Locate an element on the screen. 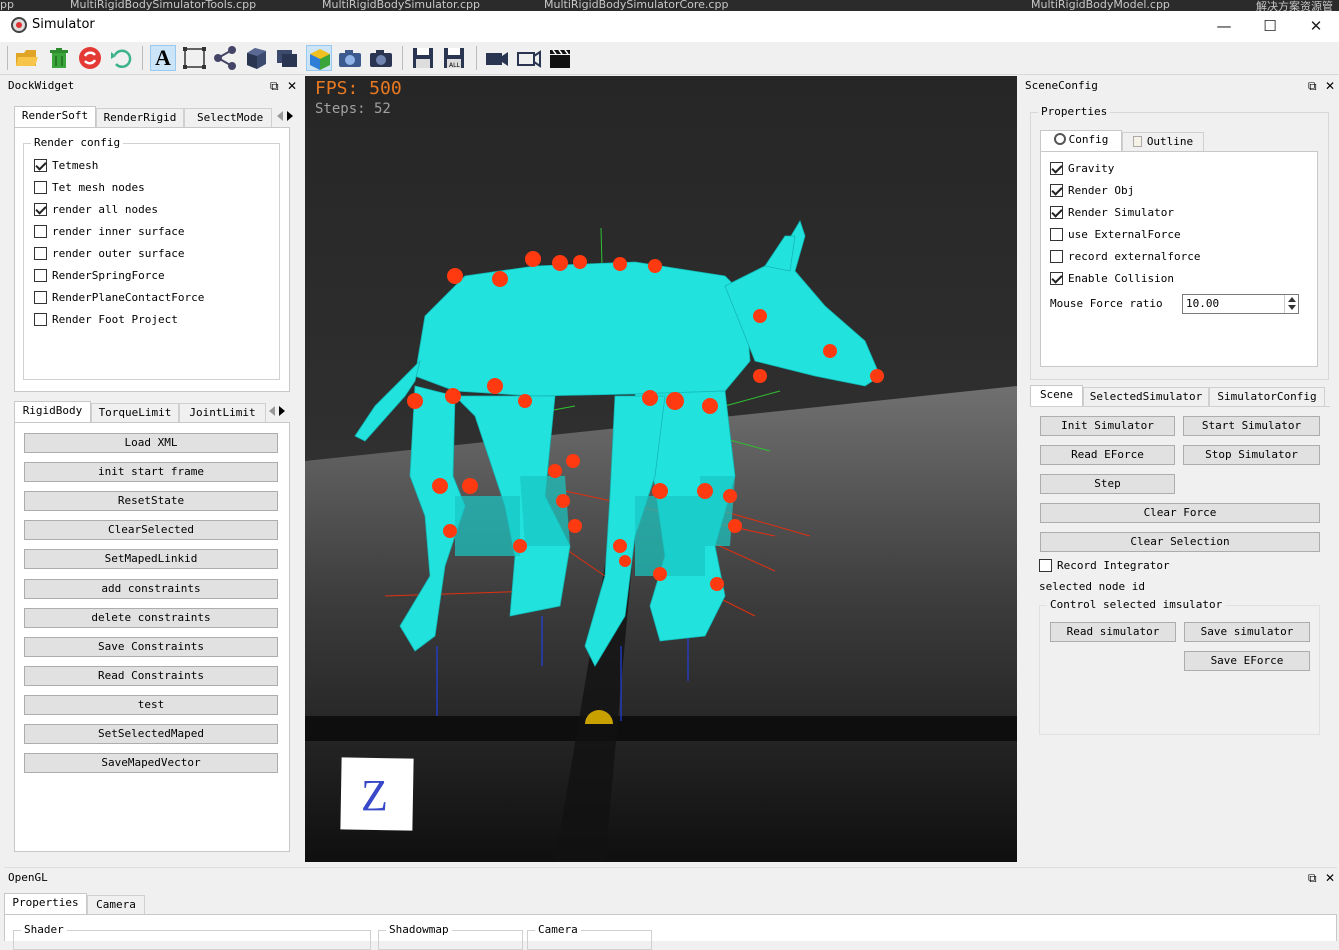 Image resolution: width=1339 pixels, height=950 pixels. render-config-checkbox: render all nodes is located at coordinates (96, 210).